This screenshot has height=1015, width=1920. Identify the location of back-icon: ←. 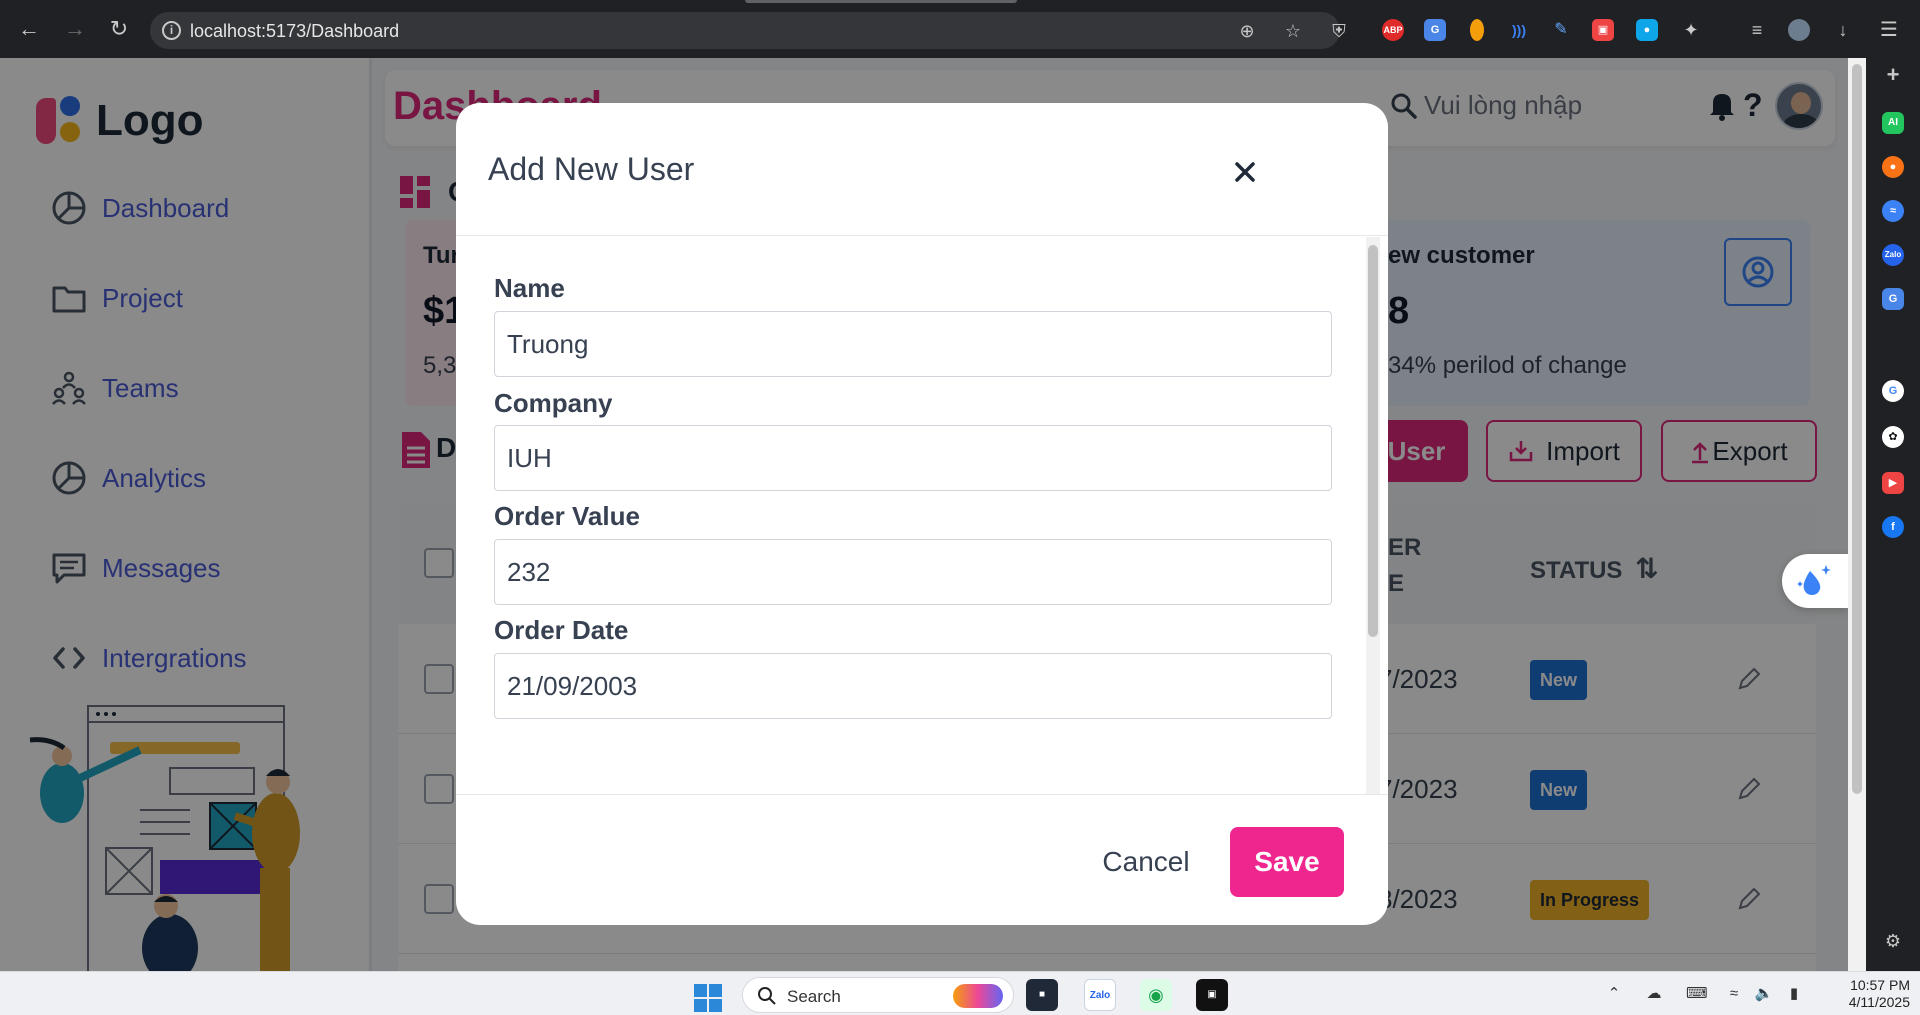
(29, 29).